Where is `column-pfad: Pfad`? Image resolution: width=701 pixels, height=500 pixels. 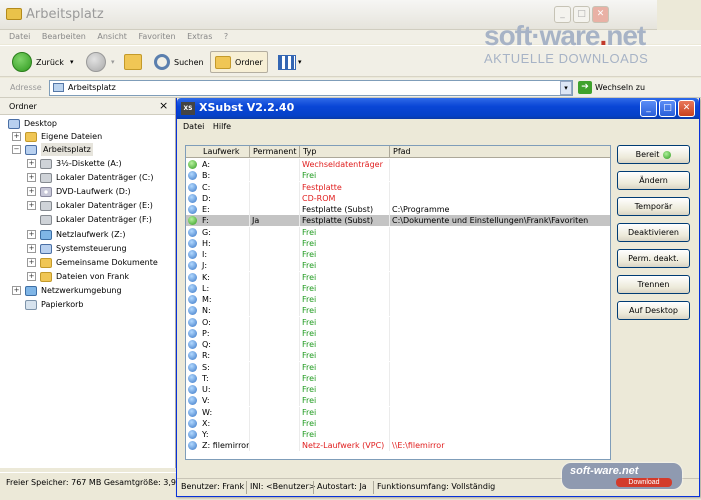 column-pfad: Pfad is located at coordinates (500, 152).